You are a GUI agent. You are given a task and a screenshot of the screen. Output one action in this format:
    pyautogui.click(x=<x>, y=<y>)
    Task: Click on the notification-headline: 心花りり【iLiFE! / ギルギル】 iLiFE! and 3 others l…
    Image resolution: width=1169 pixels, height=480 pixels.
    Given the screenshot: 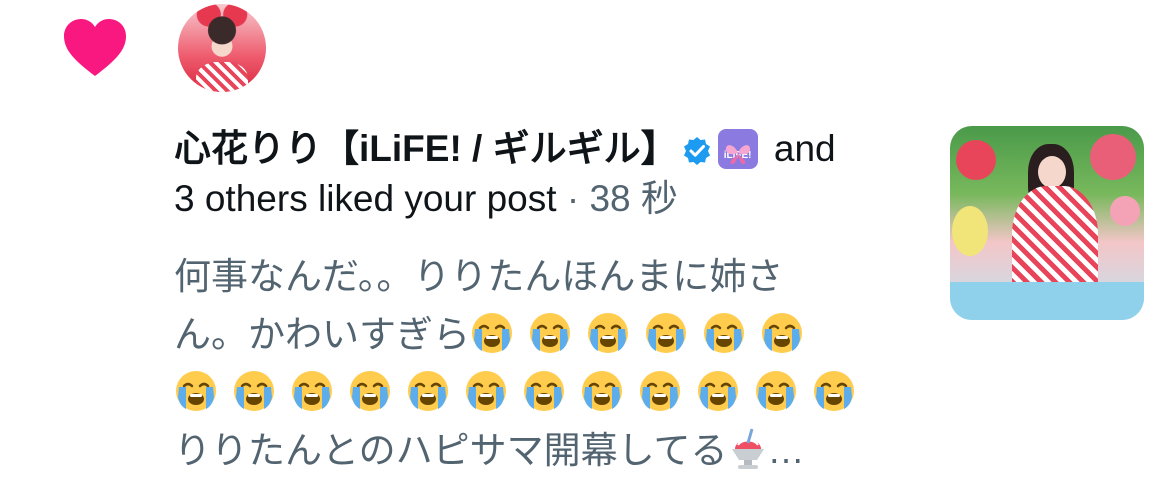 What is the action you would take?
    pyautogui.click(x=534, y=174)
    